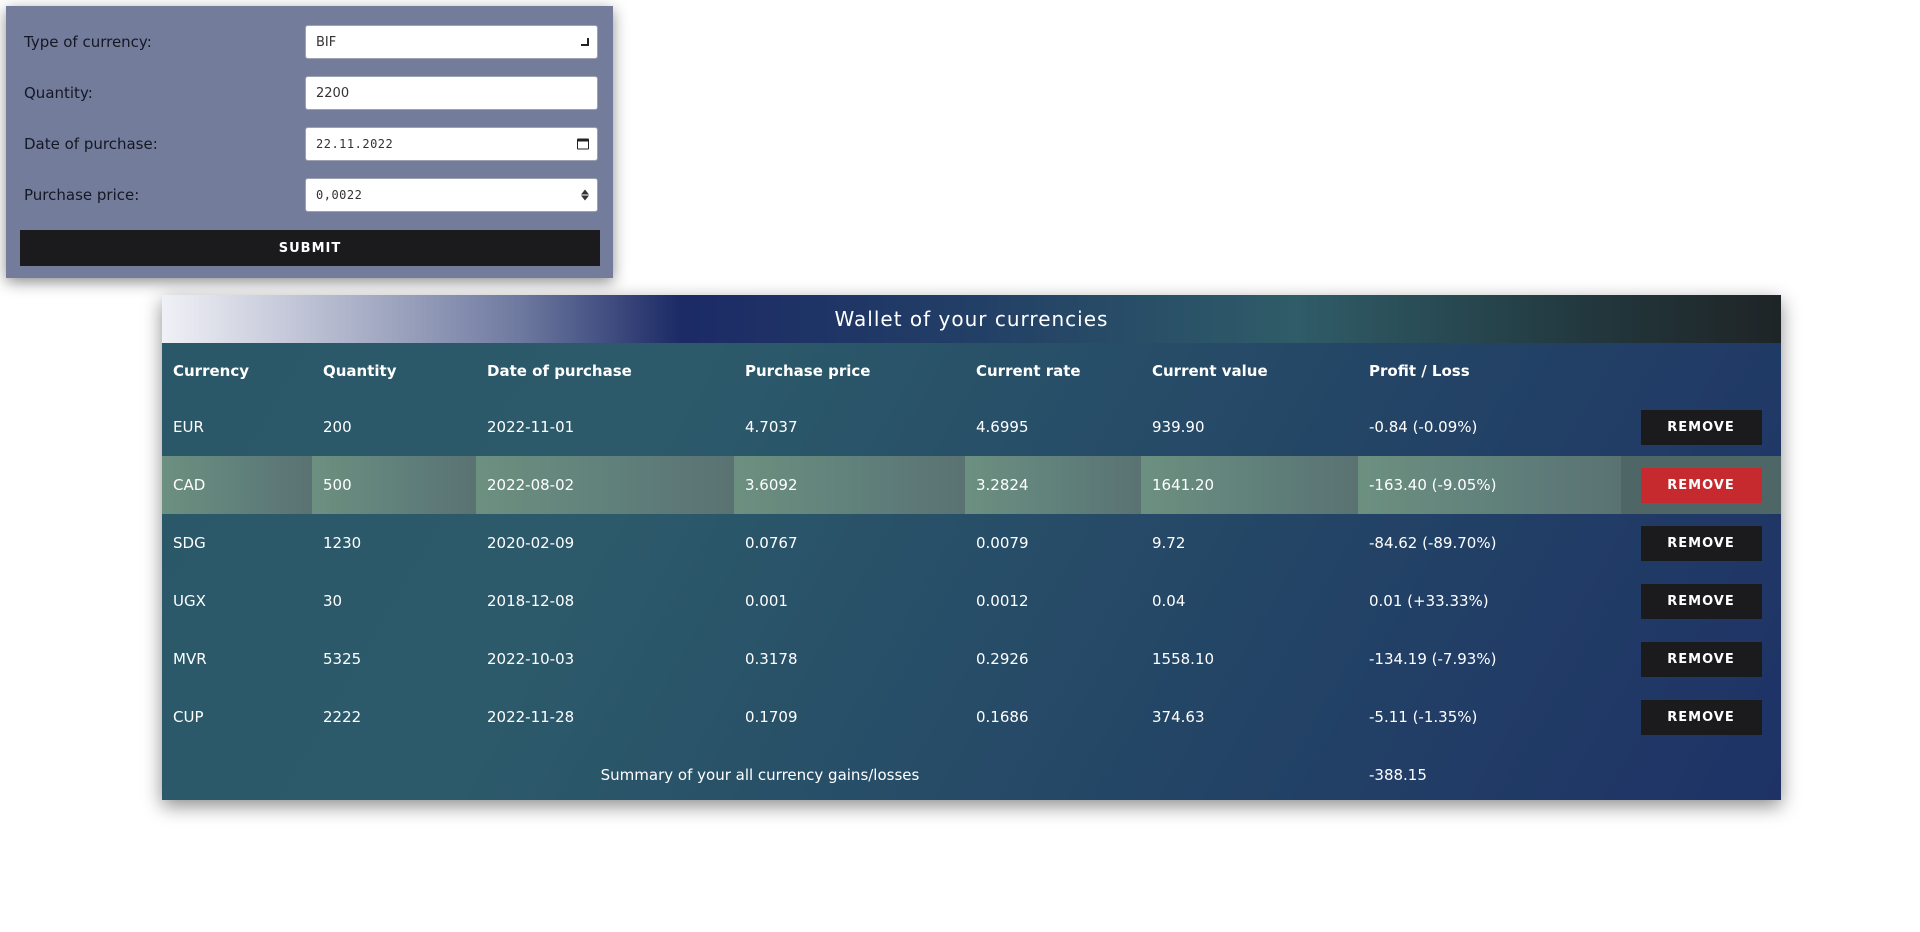  I want to click on cell-currency: CAD, so click(237, 485).